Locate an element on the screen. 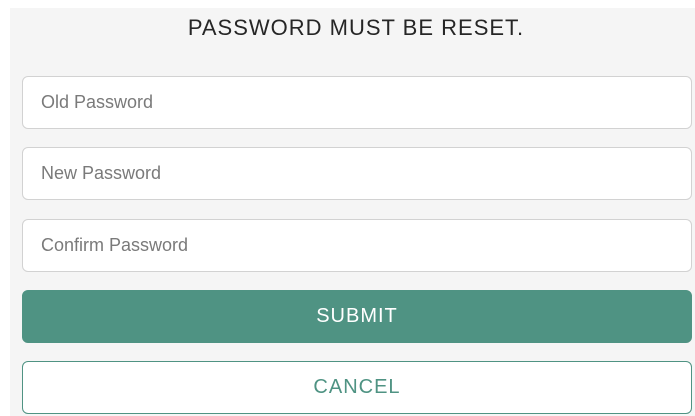 The width and height of the screenshot is (695, 416). page-title: PASSWORD MUST BE RESET. is located at coordinates (356, 27).